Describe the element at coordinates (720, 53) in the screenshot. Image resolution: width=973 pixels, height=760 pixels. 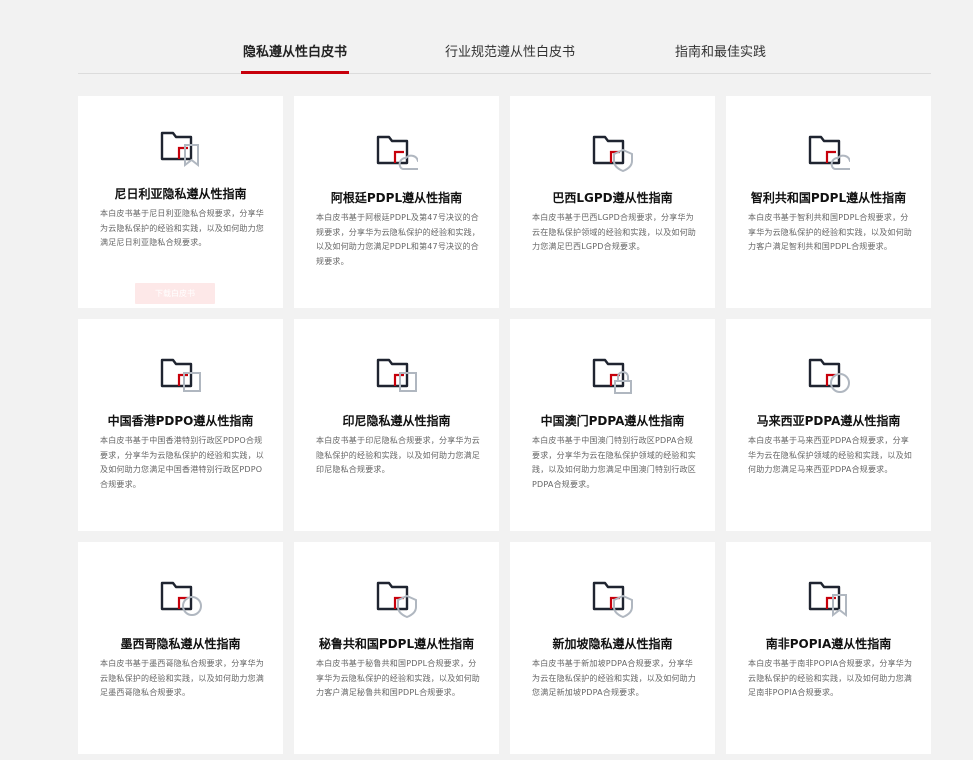
I see `tab-guides-best-practices: 指南和最佳实践` at that location.